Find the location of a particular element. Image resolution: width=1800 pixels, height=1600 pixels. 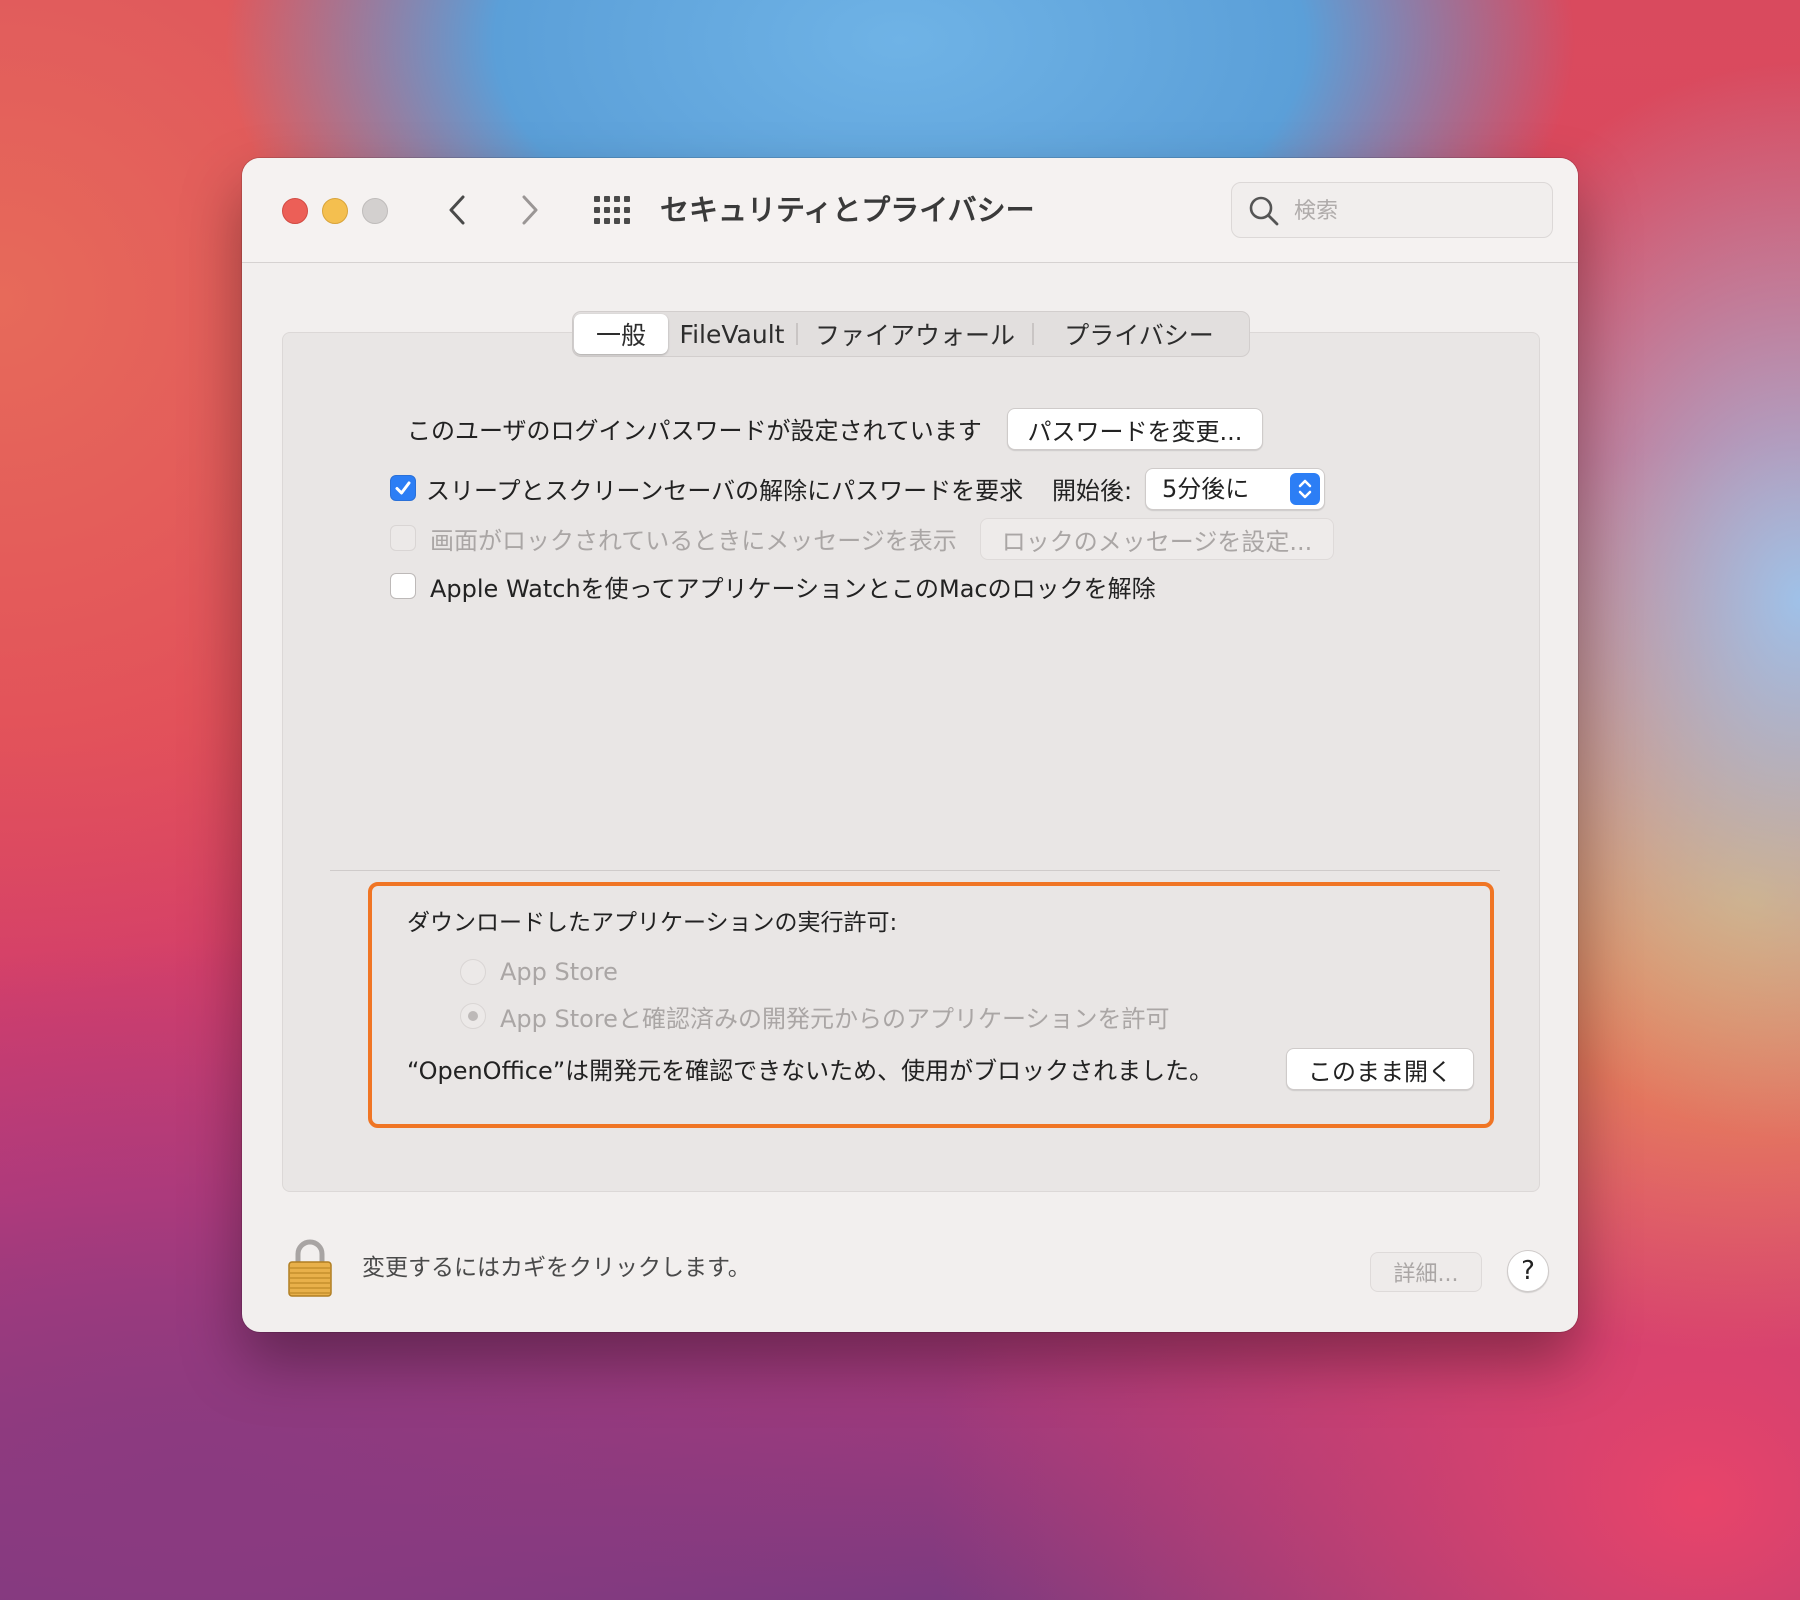

search-input is located at coordinates (1414, 211).